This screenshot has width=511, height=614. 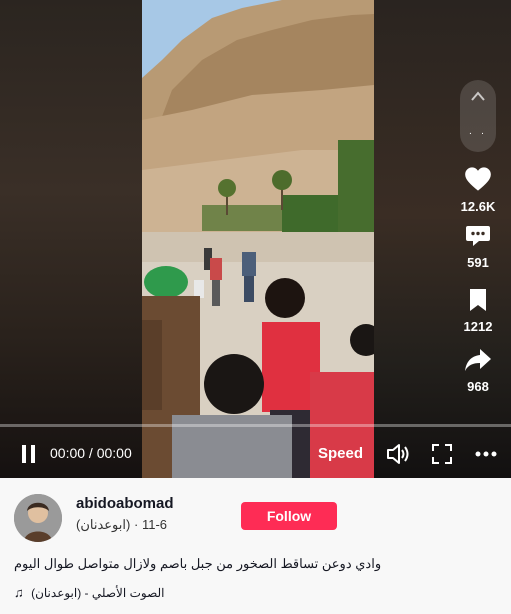 I want to click on more-icon, so click(x=486, y=454).